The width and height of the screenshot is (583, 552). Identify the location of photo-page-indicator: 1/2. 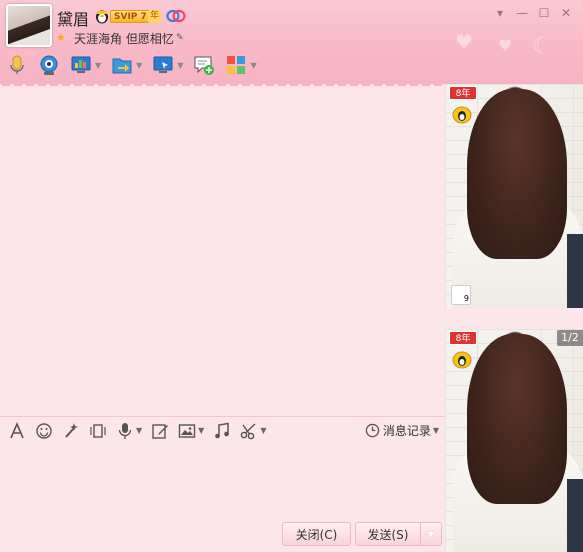
(570, 338).